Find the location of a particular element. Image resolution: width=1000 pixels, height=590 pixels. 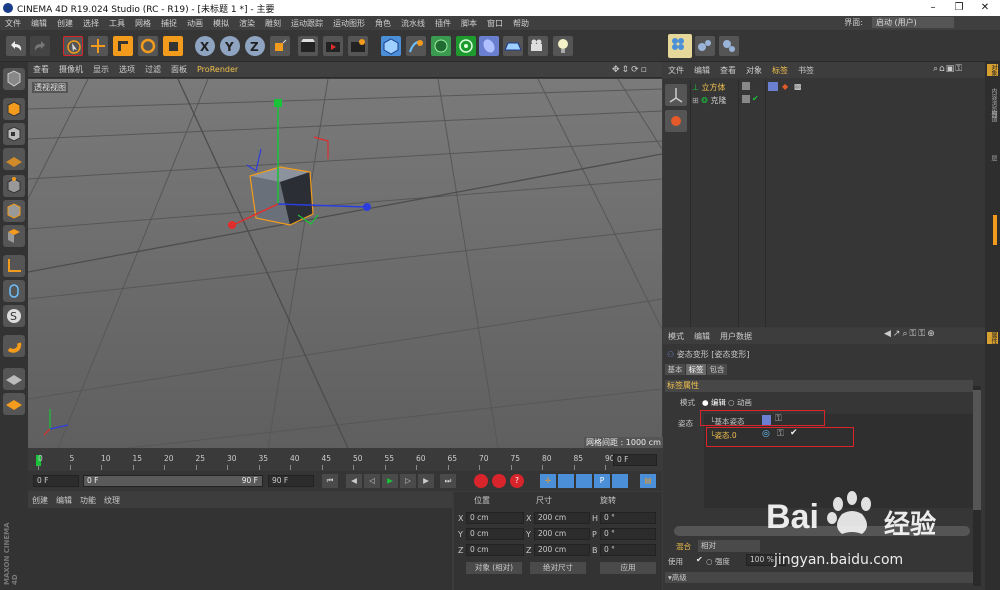

render-view-icon is located at coordinates (308, 46).